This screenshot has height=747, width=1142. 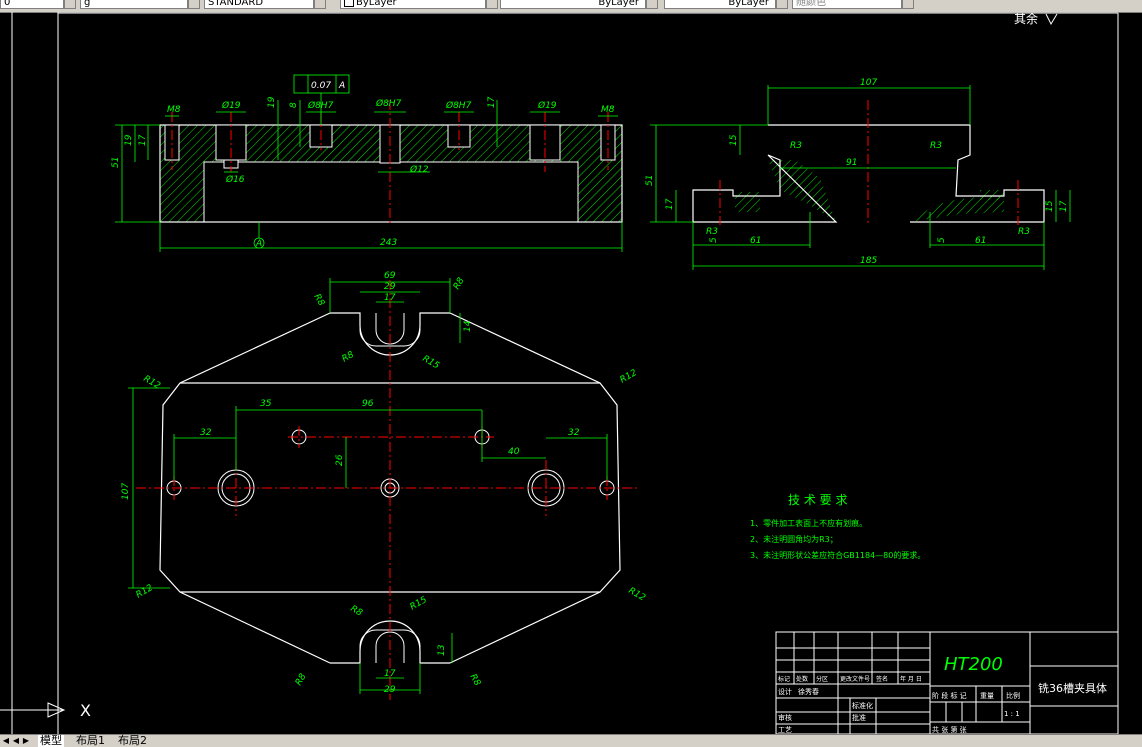 What do you see at coordinates (949, 695) in the screenshot?
I see `tb-stage-mark: 阶 段 标 记` at bounding box center [949, 695].